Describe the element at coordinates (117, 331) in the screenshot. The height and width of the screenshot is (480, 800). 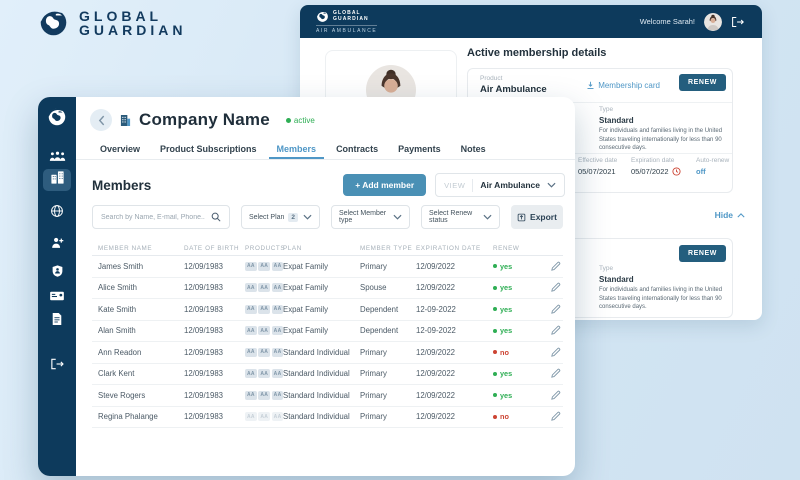
I see `cell-member-name: Alan Smith` at that location.